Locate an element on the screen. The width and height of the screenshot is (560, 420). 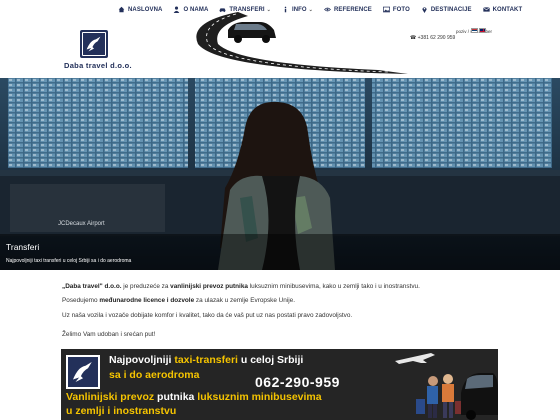
home-icon is located at coordinates (121, 9).